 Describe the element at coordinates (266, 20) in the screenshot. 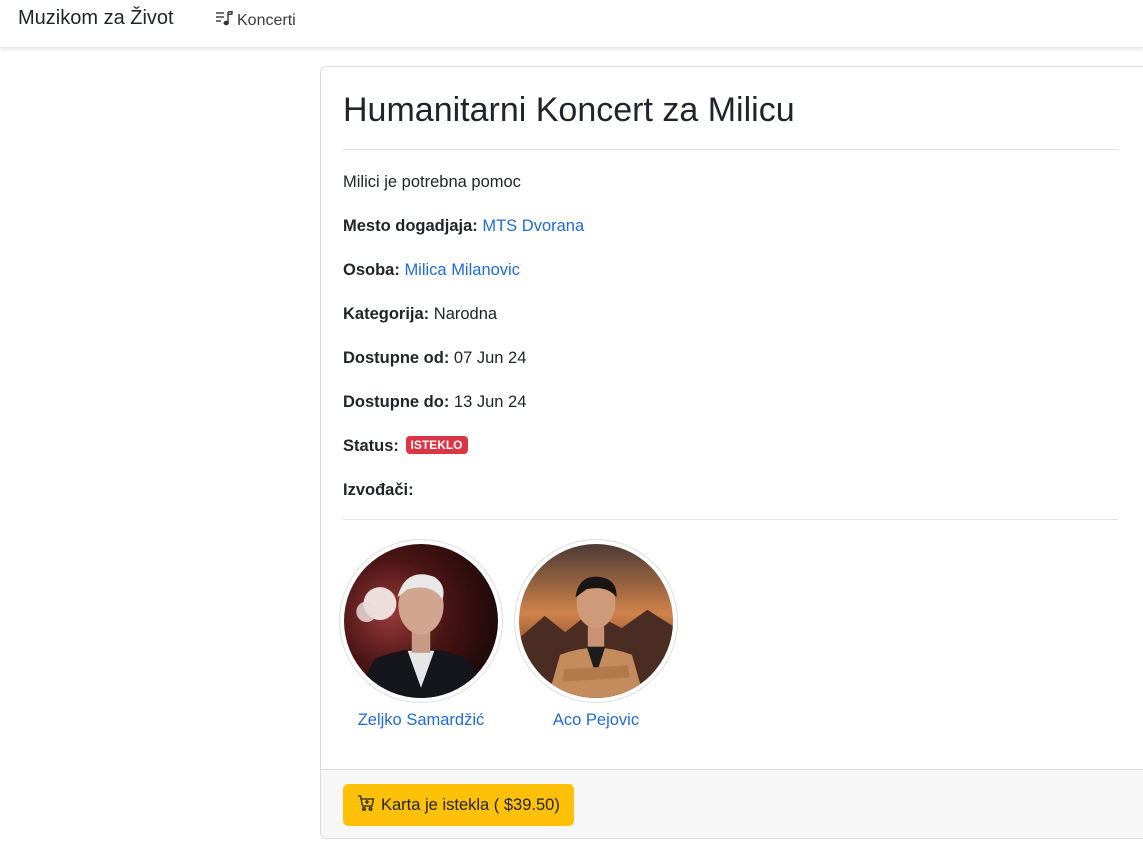

I see `nav-link-concerts-label: Koncerti` at that location.